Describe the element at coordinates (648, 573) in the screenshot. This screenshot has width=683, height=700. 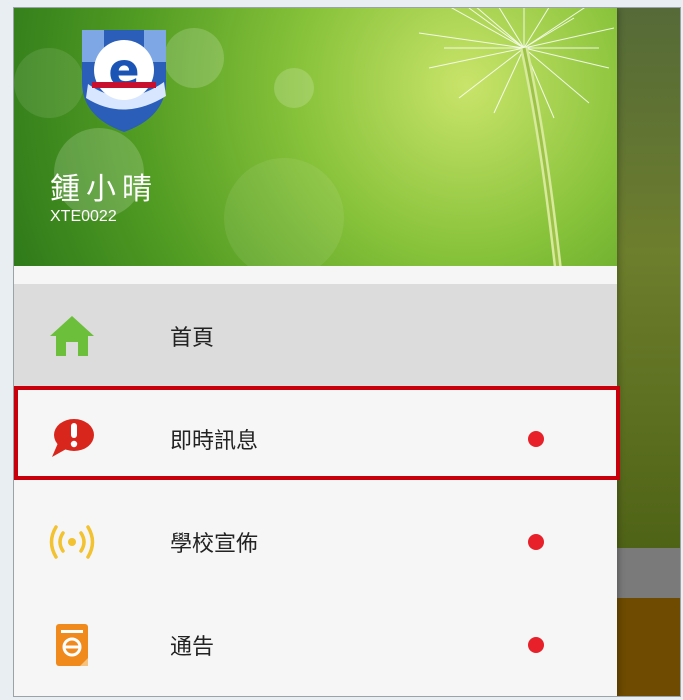
I see `background-bar` at that location.